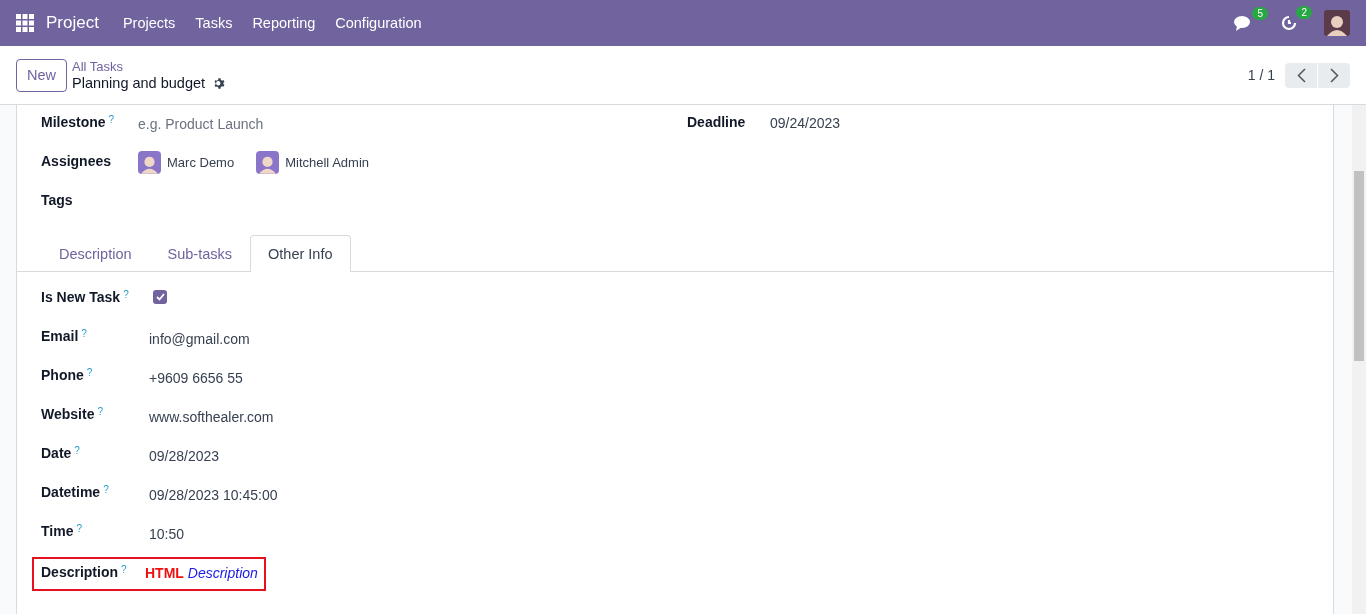  What do you see at coordinates (81, 297) in the screenshot?
I see `field-label: Is New Task` at bounding box center [81, 297].